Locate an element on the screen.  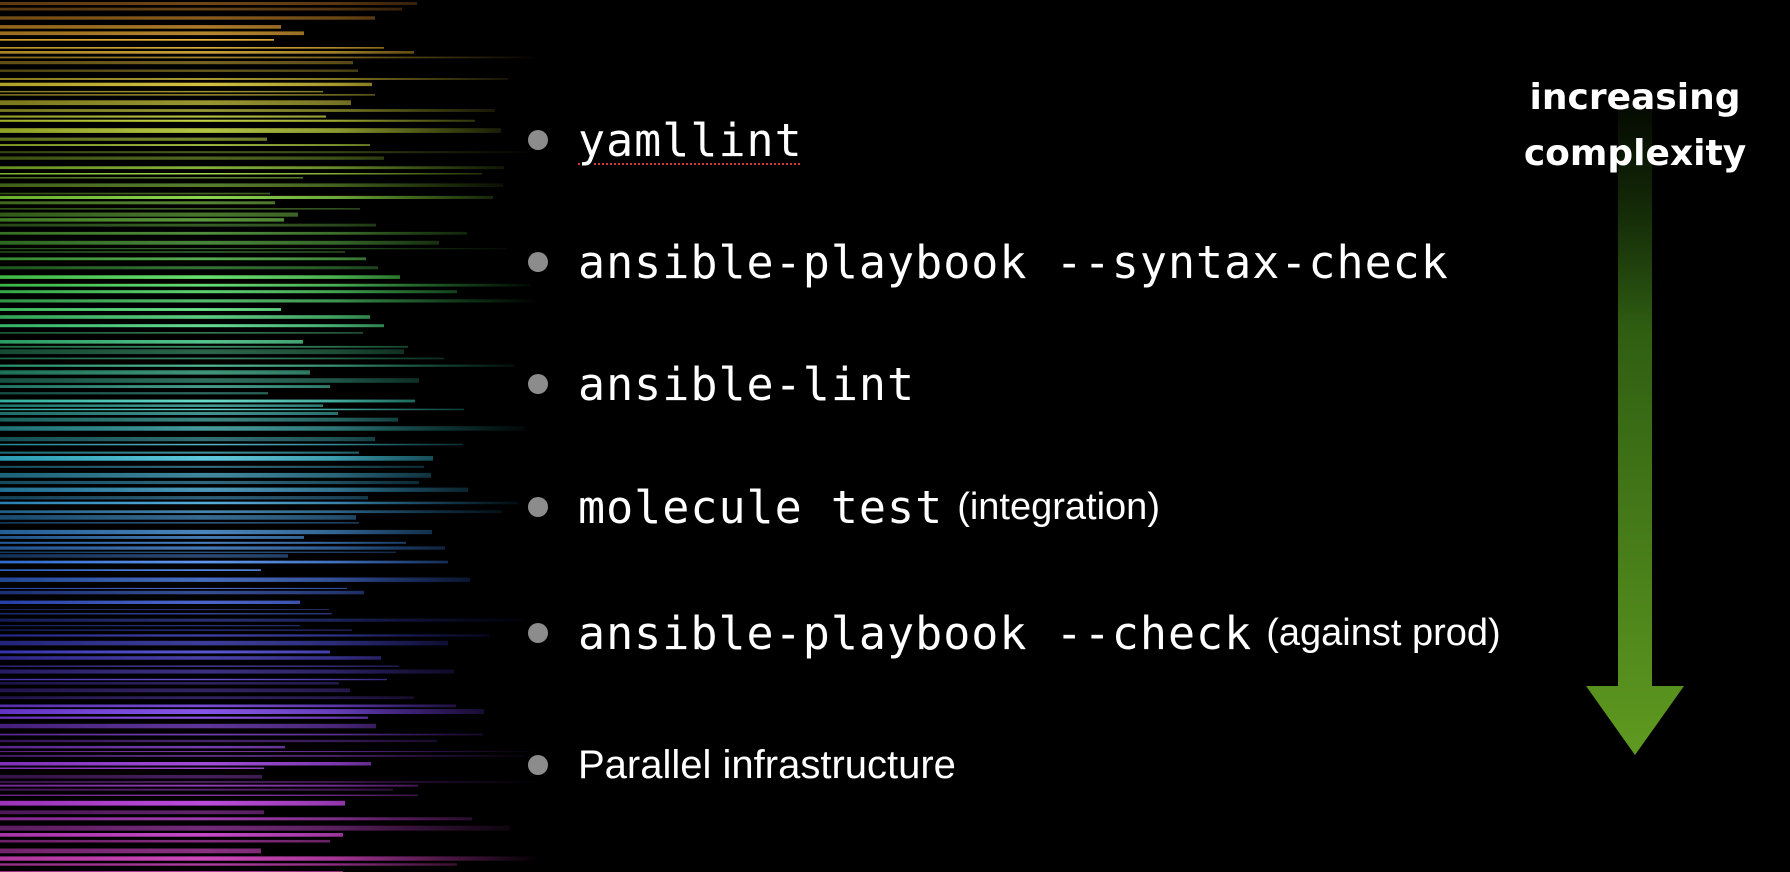
bullet-item-check: ansible-playbook --check (against prod) is located at coordinates (1014, 633).